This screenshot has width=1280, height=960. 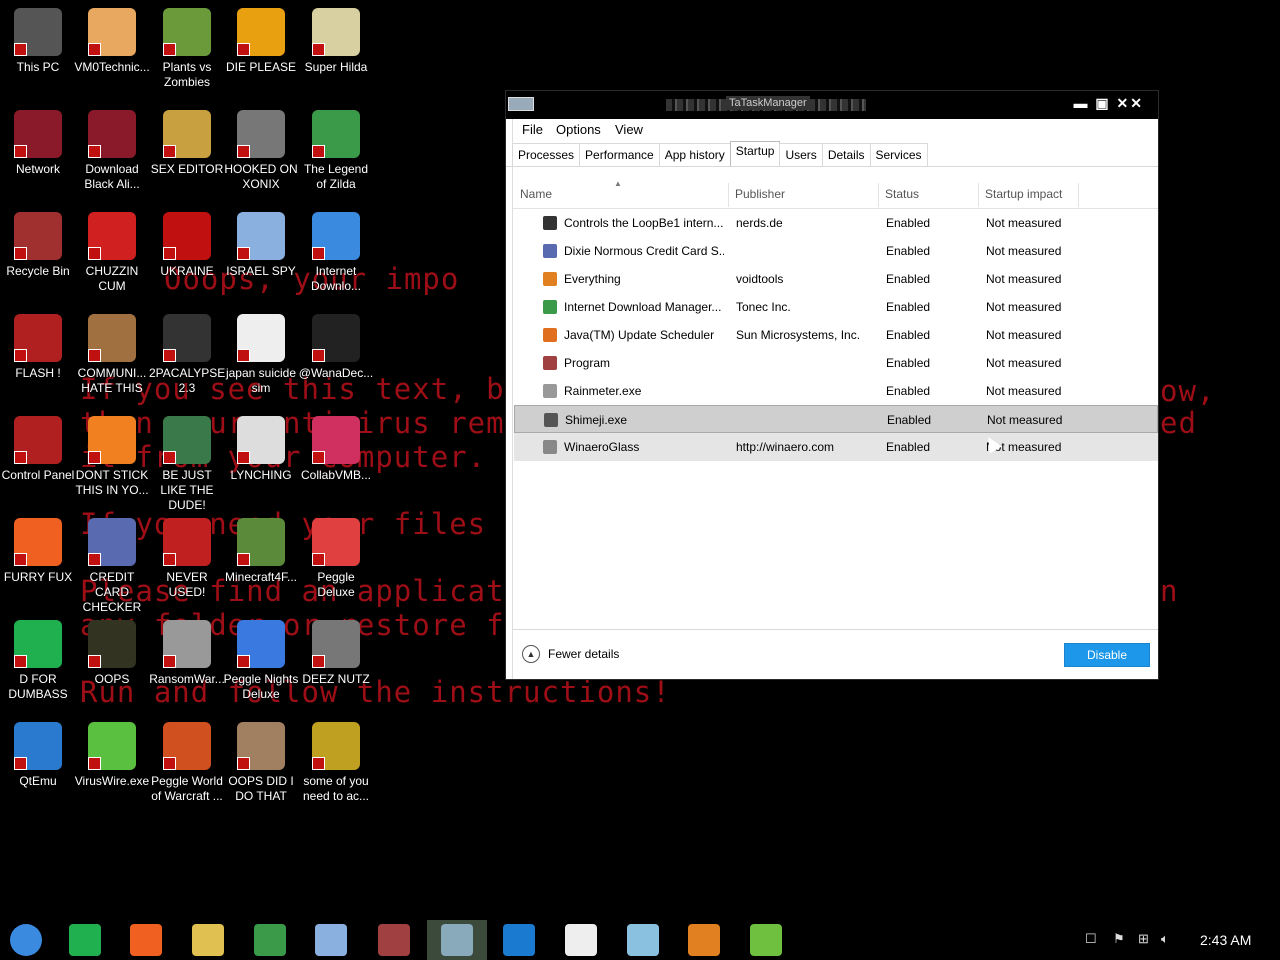 I want to click on desktop-icon: LYNCHING, so click(x=261, y=449).